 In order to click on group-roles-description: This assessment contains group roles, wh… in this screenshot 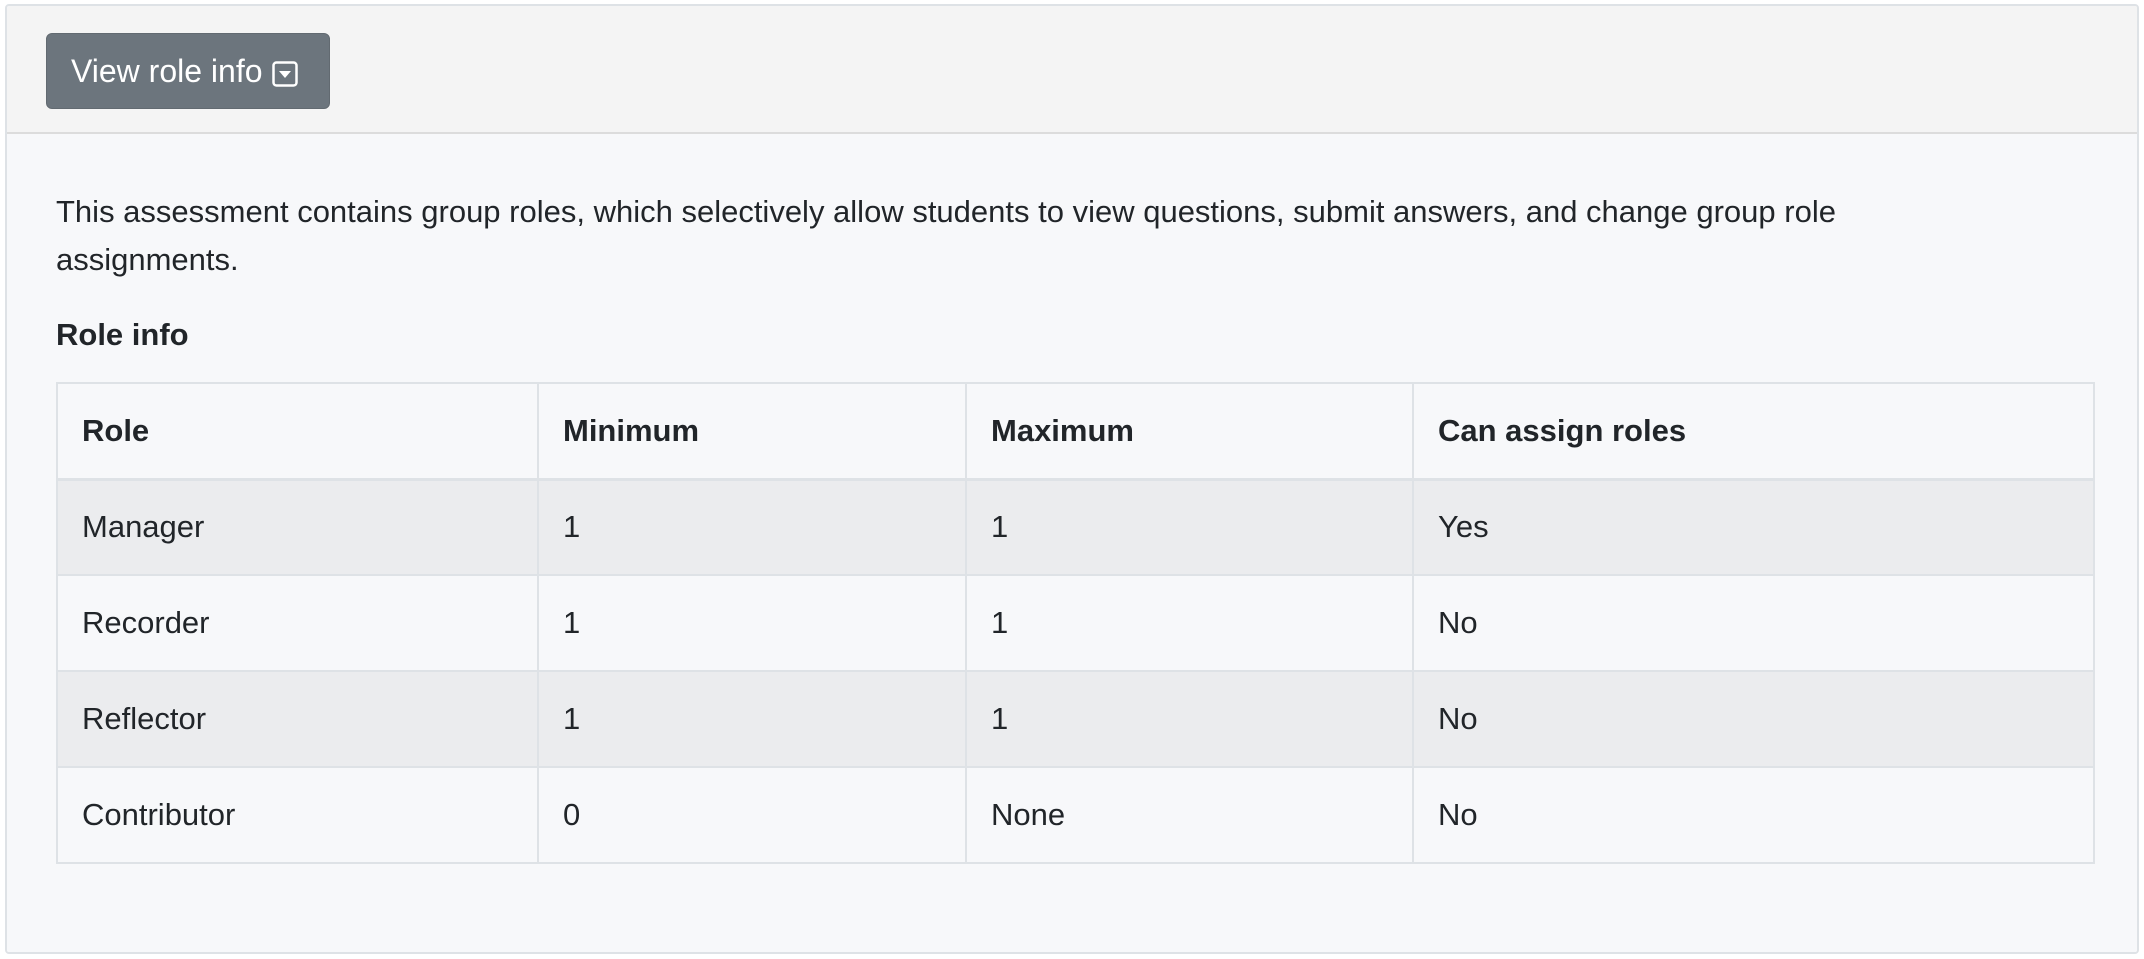, I will do `click(946, 235)`.